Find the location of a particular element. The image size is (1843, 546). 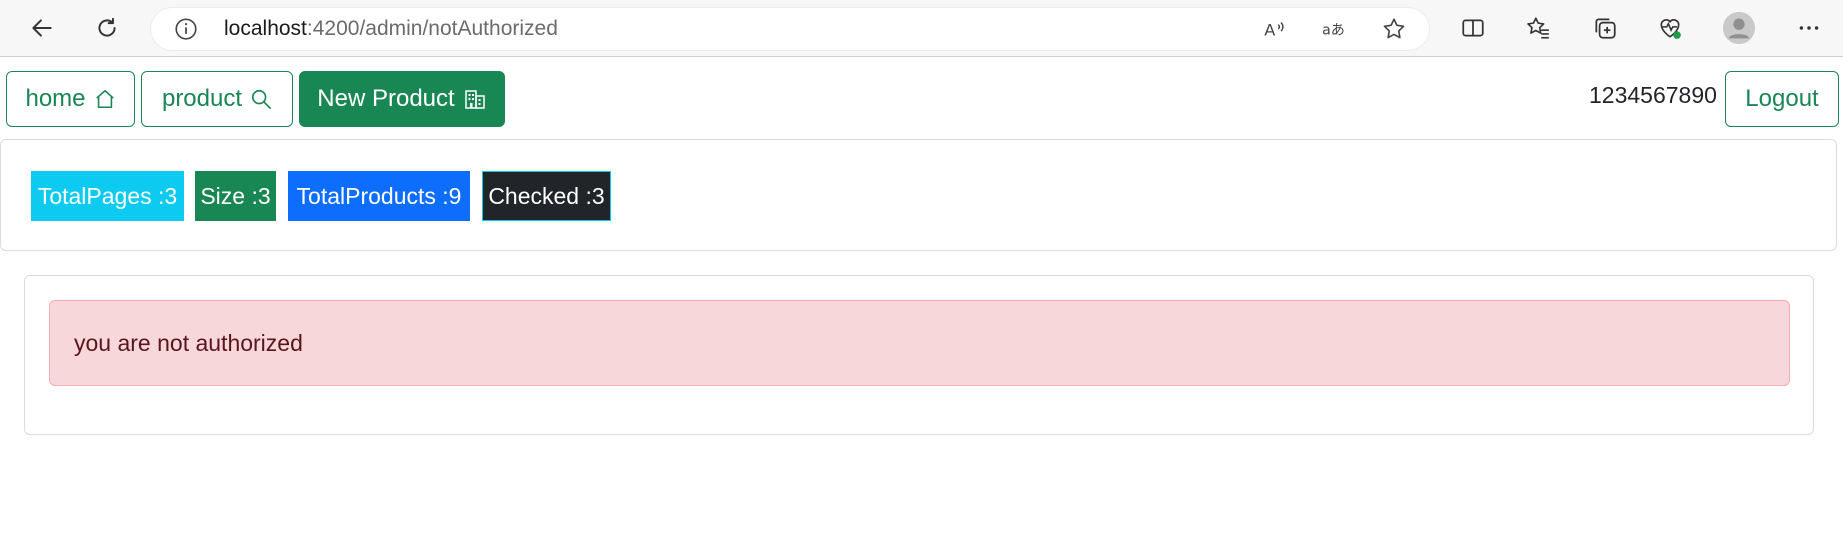

address-bar: localhost:4200/admin/notAuthorized A aあ is located at coordinates (790, 29).